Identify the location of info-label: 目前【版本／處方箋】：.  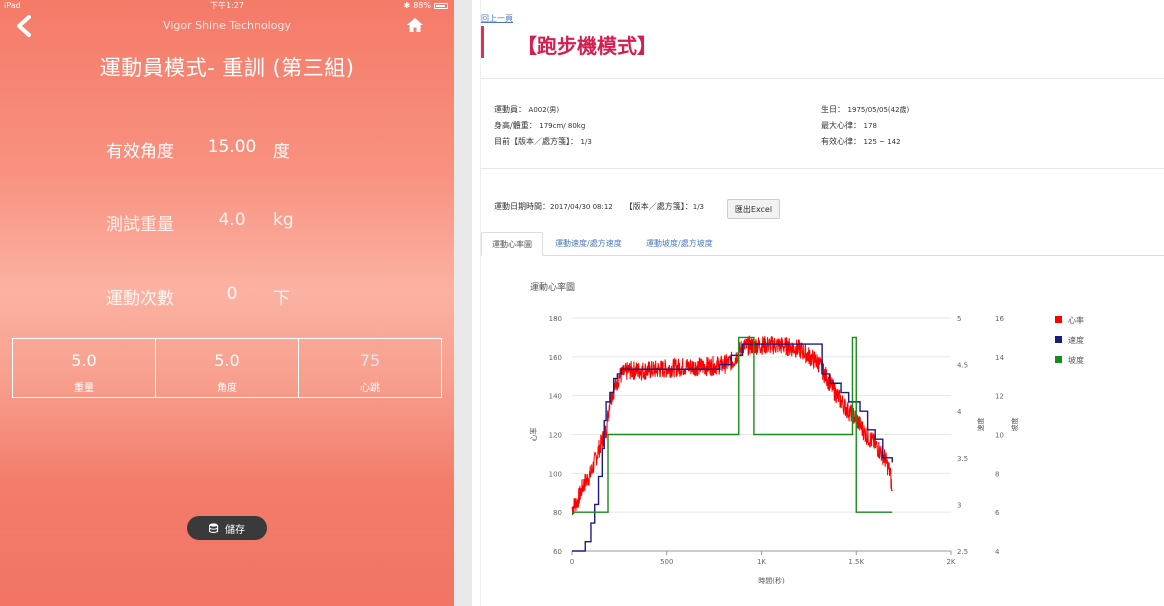
(536, 141).